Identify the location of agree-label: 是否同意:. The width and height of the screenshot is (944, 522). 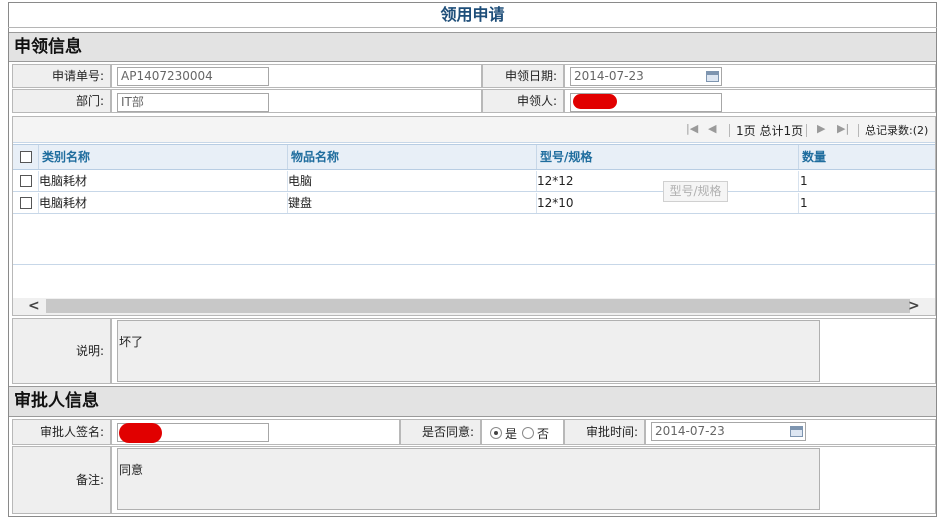
(440, 432).